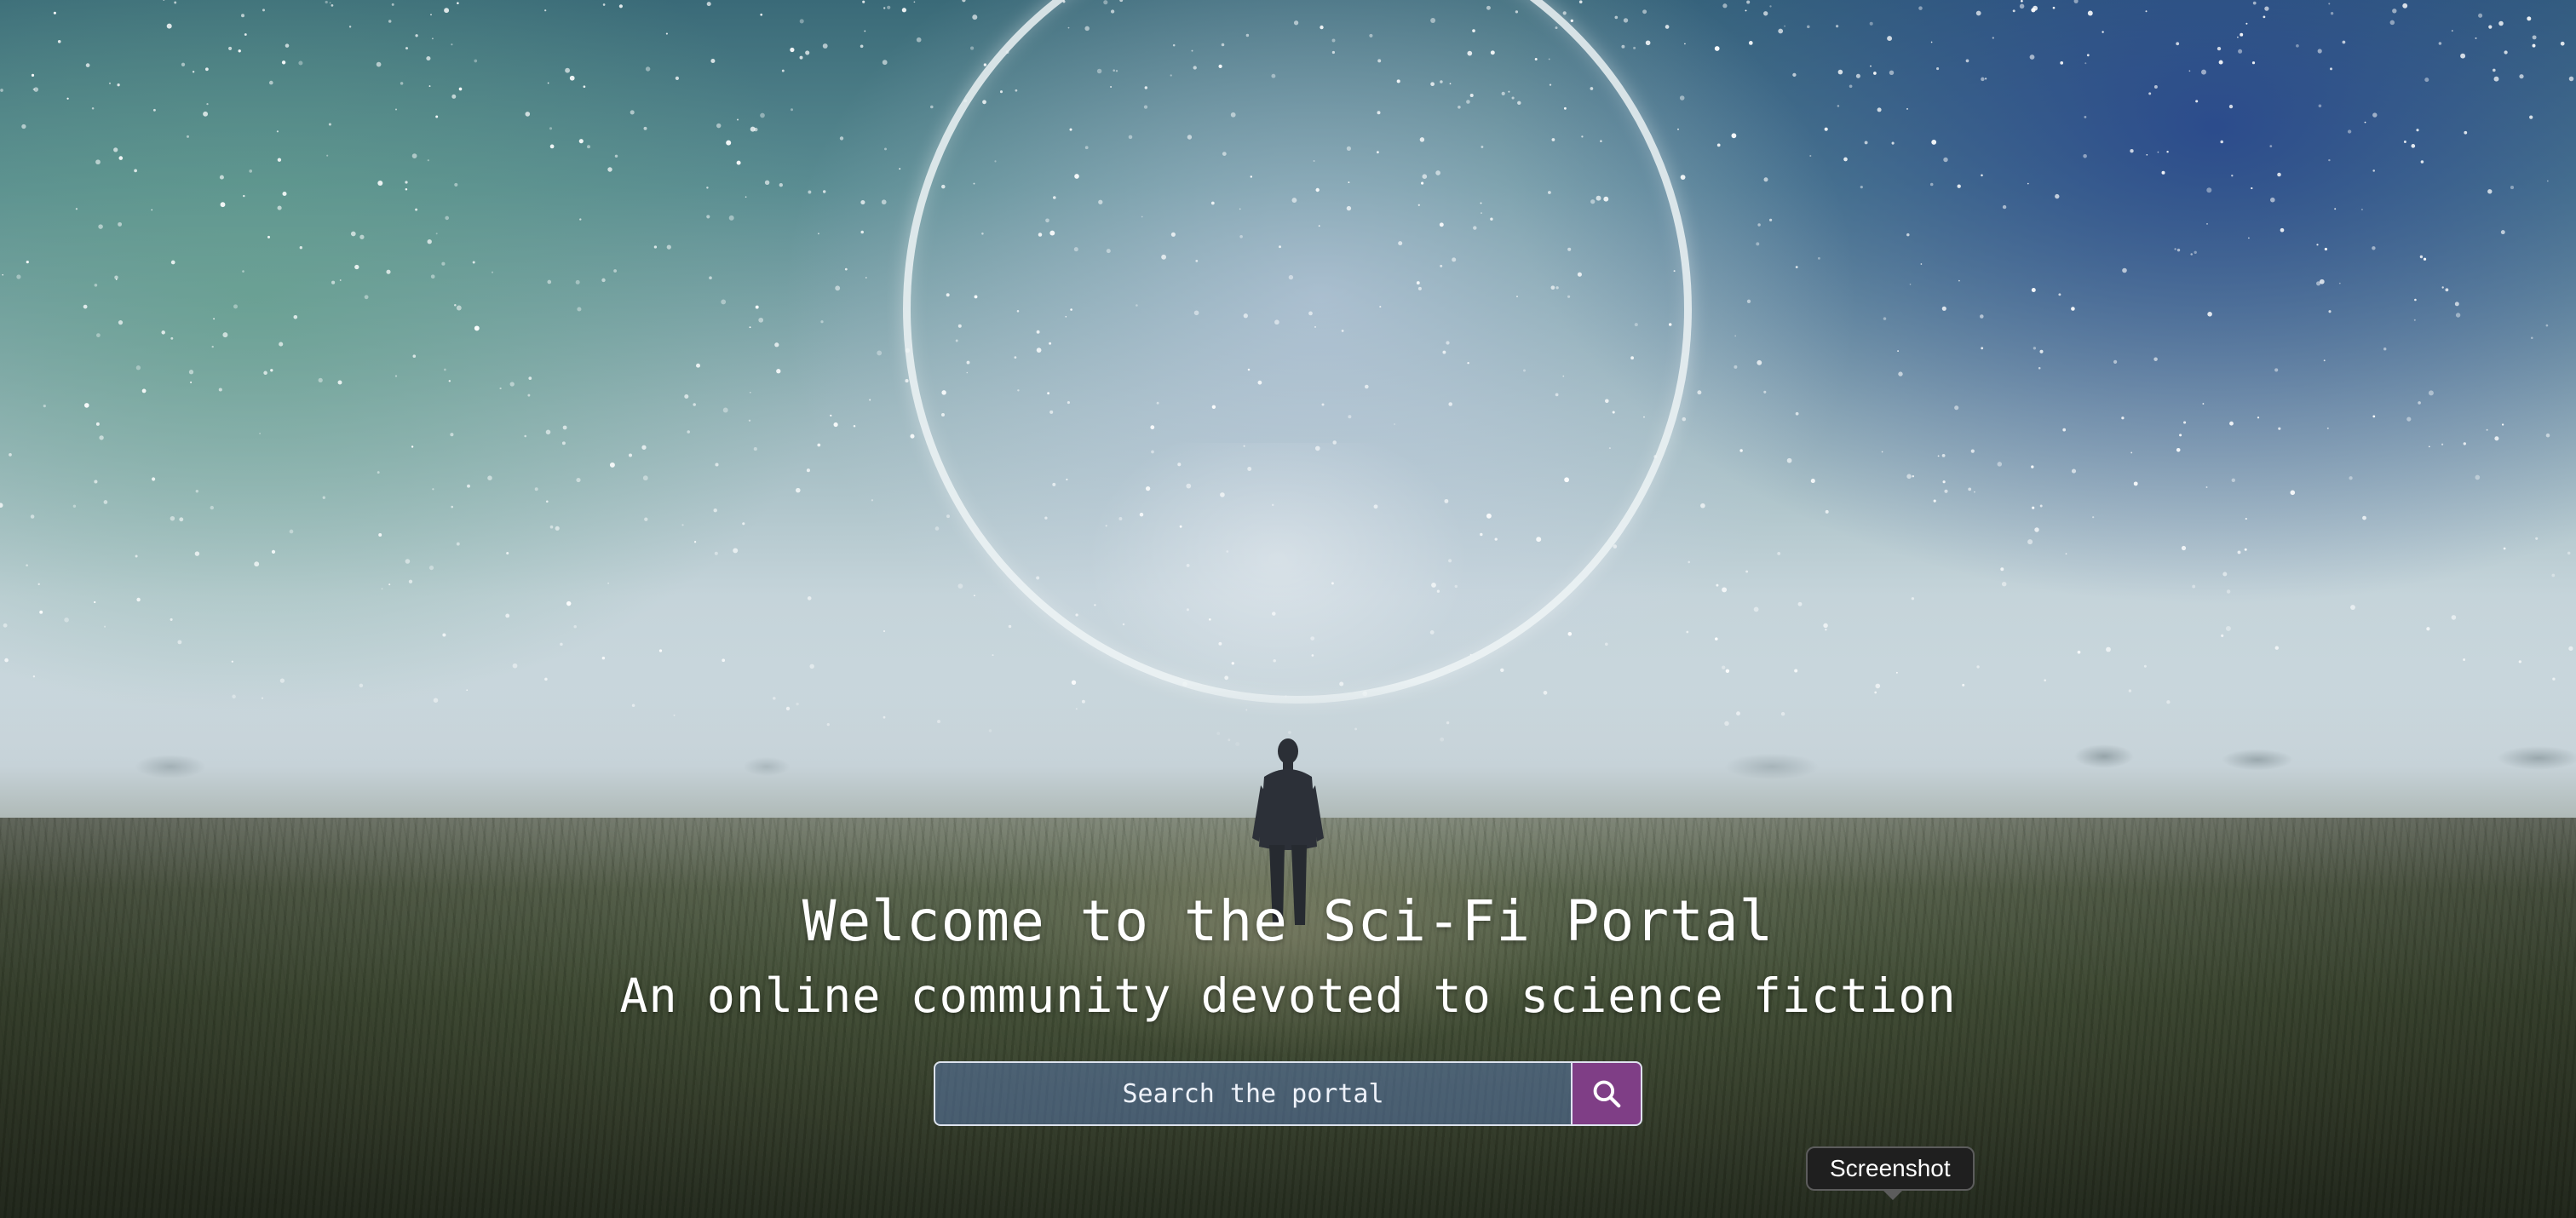  I want to click on tooltip-arrow, so click(1893, 1195).